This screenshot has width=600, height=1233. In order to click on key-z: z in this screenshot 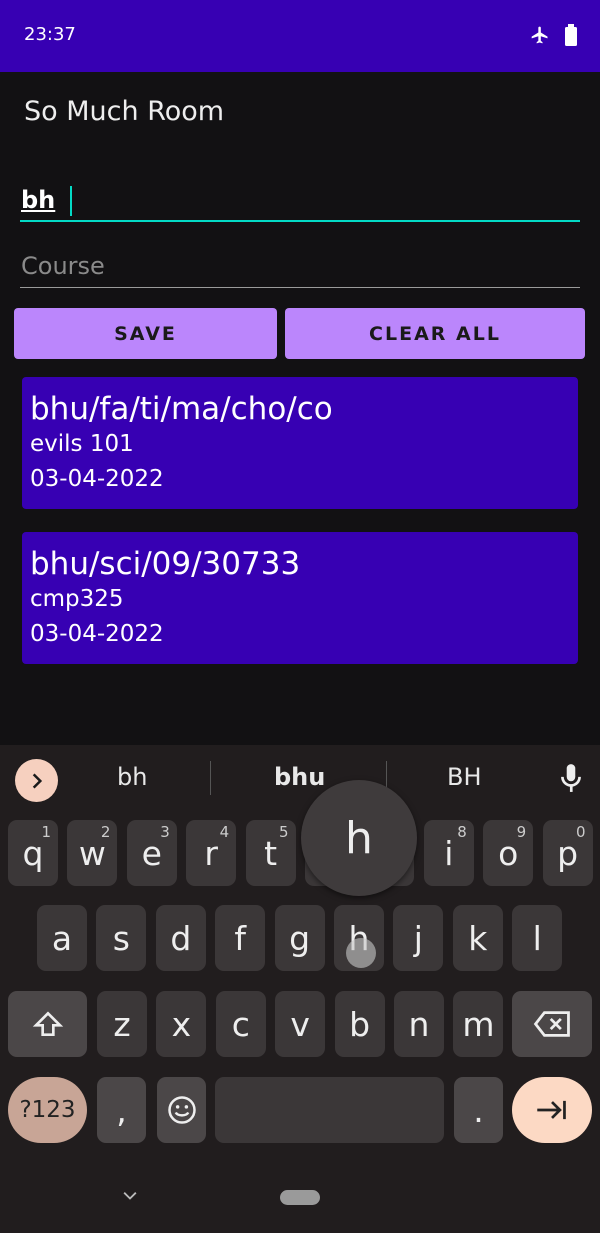, I will do `click(122, 1024)`.